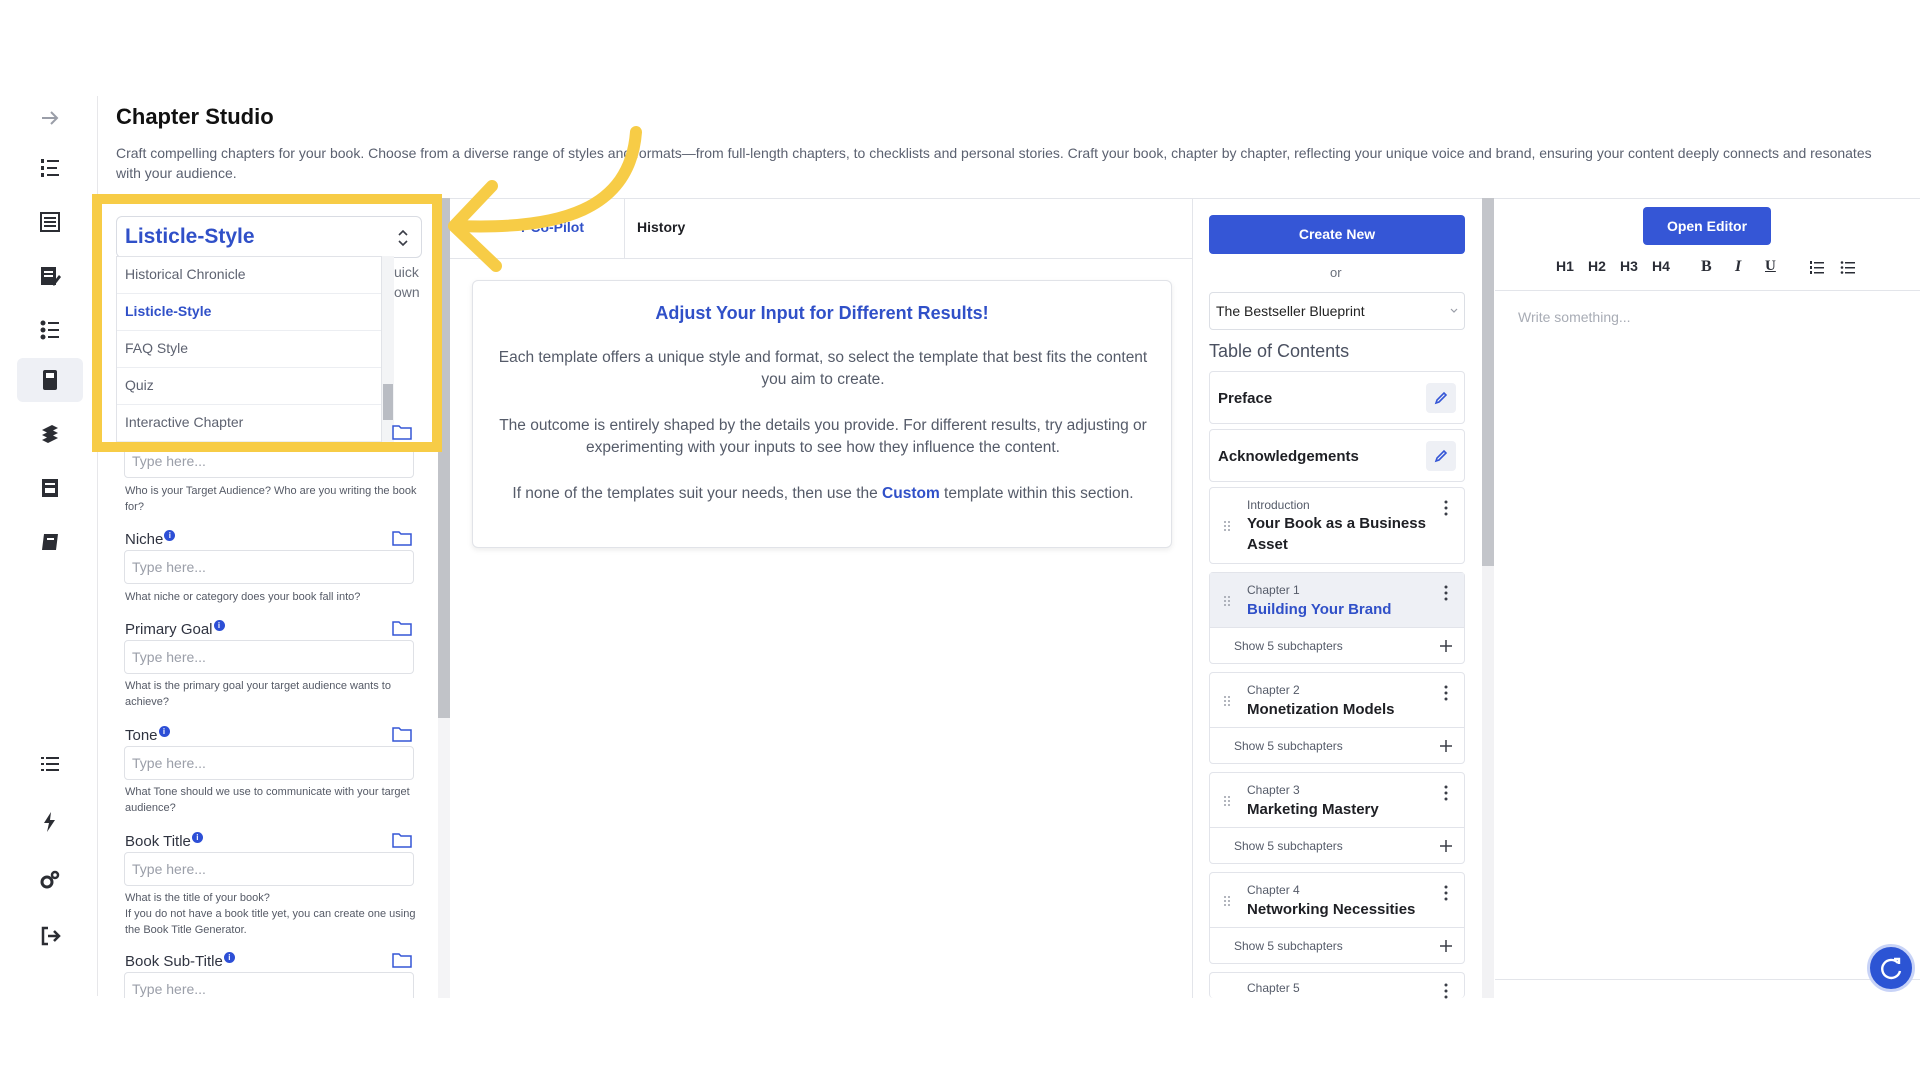 This screenshot has height=1080, width=1920. What do you see at coordinates (50, 936) in the screenshot?
I see `logout-icon` at bounding box center [50, 936].